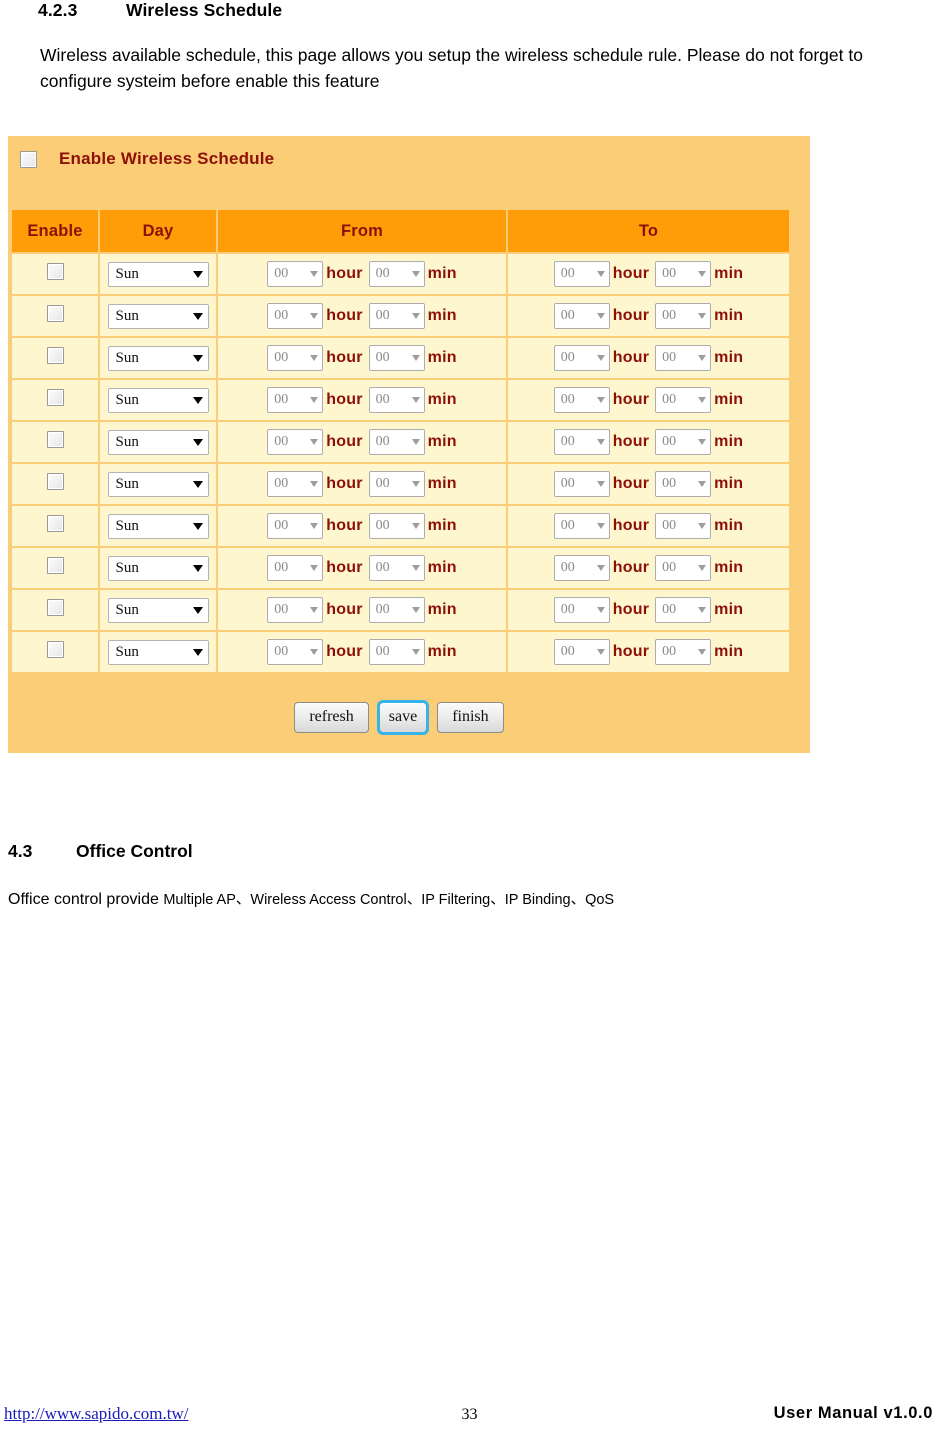  Describe the element at coordinates (362, 484) in the screenshot. I see `from-time-block: 00 hour 00 min` at that location.